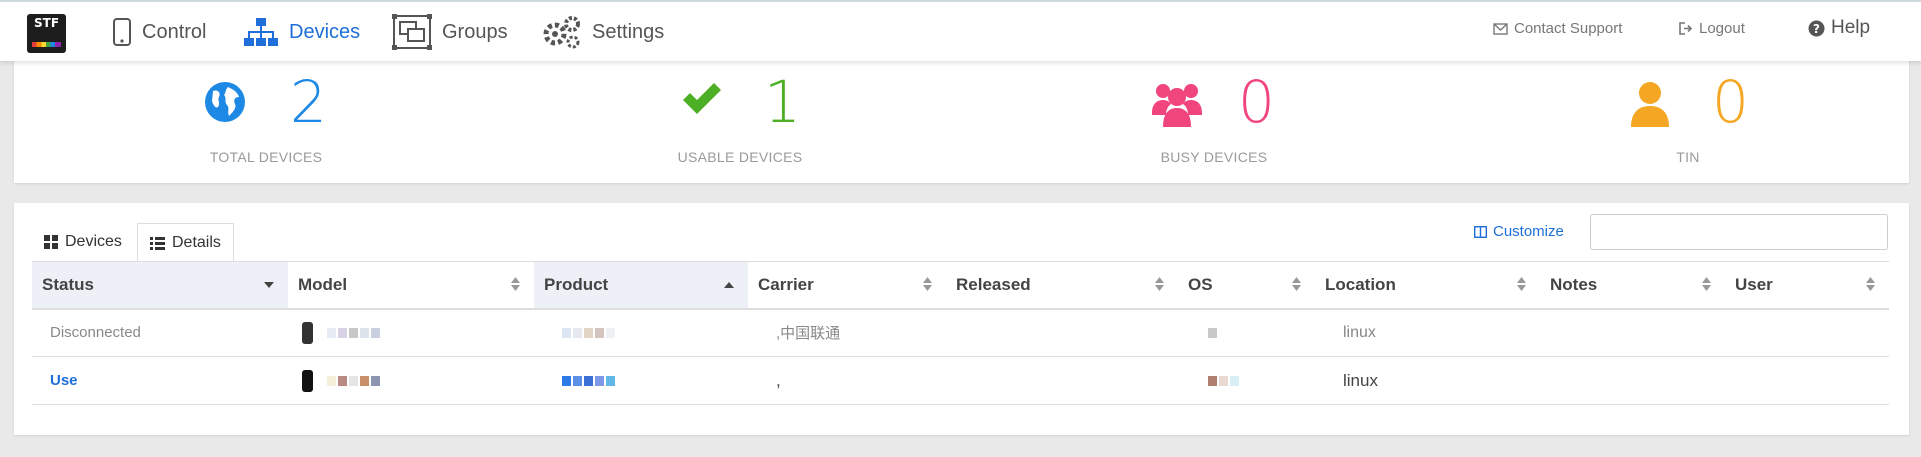 The image size is (1921, 457). Describe the element at coordinates (847, 285) in the screenshot. I see `column-header-carrier: Carrier` at that location.